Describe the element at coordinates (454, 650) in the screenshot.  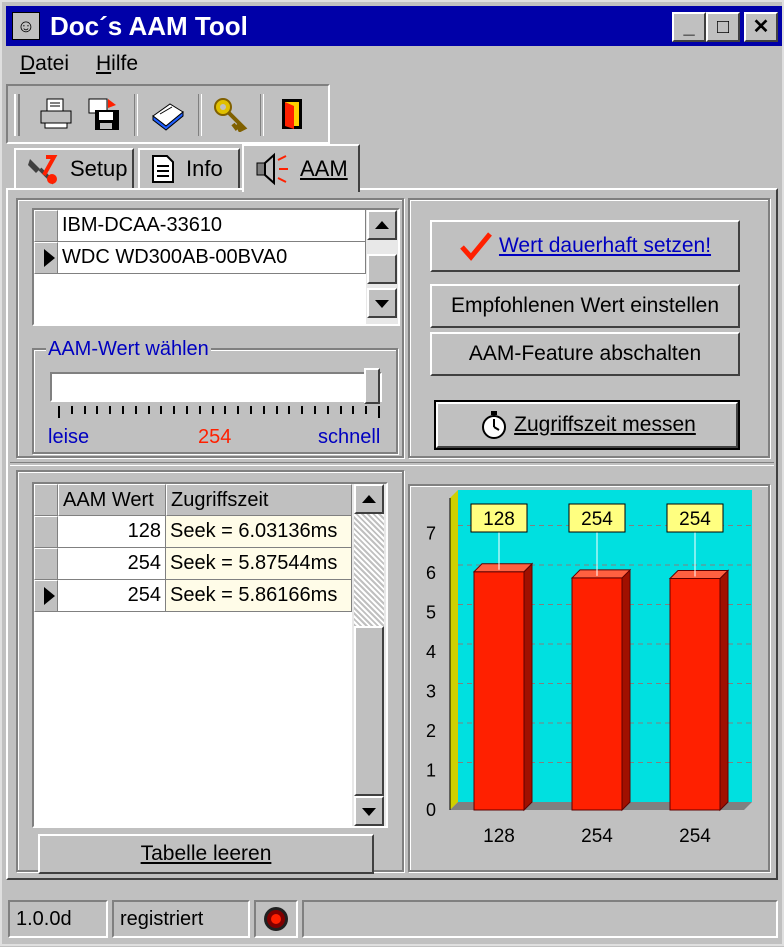
I see `plot-left-wall` at that location.